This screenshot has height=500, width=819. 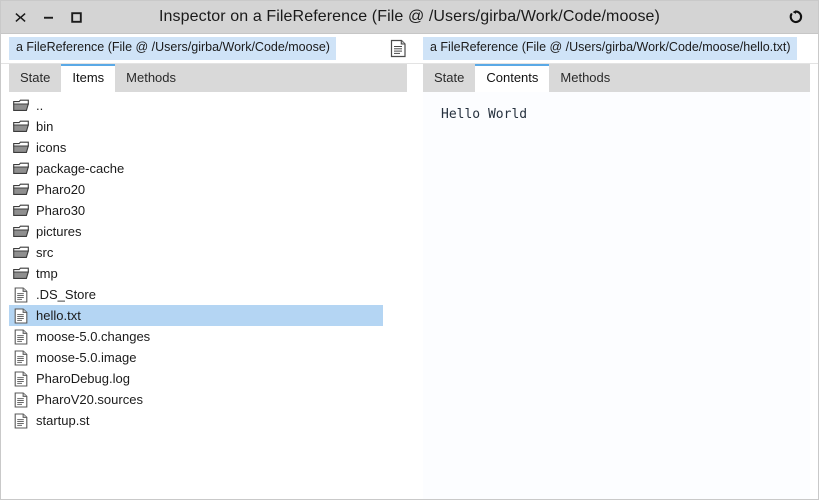 I want to click on list-item: package-cache, so click(x=196, y=168).